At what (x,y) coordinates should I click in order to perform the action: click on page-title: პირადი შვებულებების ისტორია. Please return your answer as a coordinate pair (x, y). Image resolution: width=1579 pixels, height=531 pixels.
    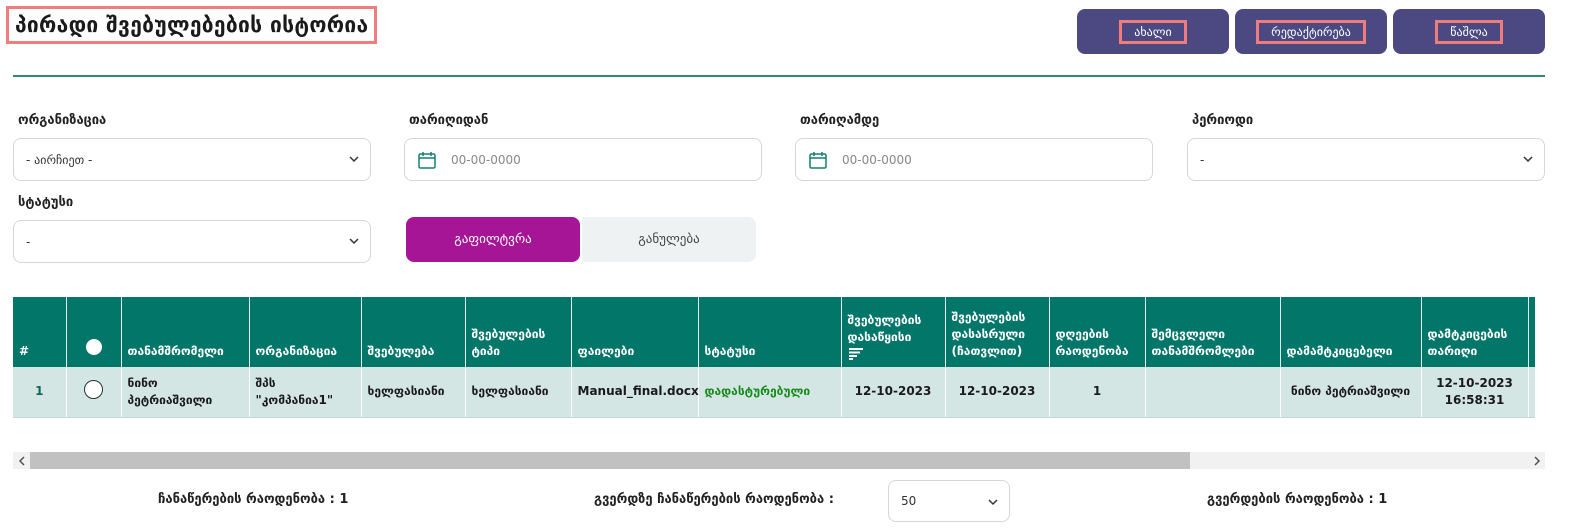
    Looking at the image, I should click on (192, 25).